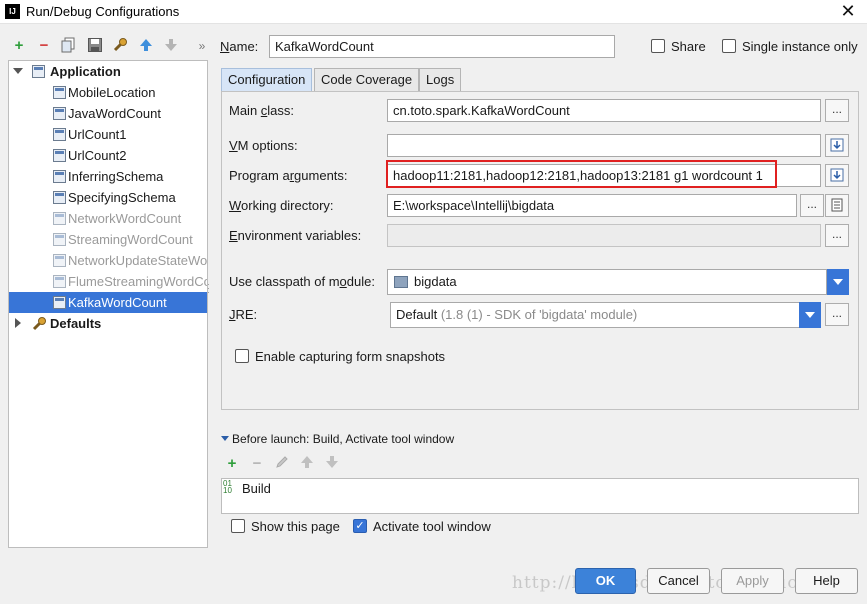 The image size is (867, 604). I want to click on before-launch-remove-icon: −, so click(257, 464).